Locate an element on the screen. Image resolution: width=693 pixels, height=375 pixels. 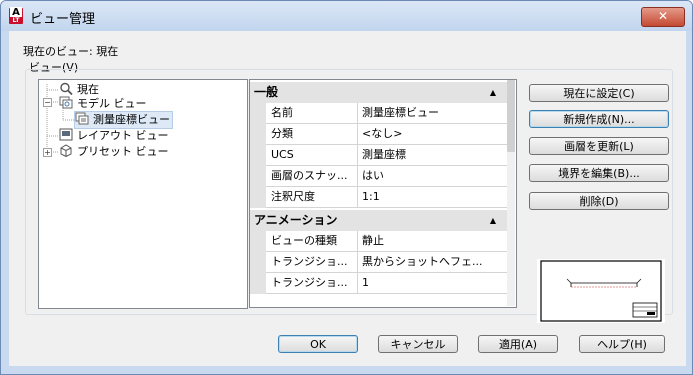
set-current-button: 現在に設定(C) is located at coordinates (599, 93).